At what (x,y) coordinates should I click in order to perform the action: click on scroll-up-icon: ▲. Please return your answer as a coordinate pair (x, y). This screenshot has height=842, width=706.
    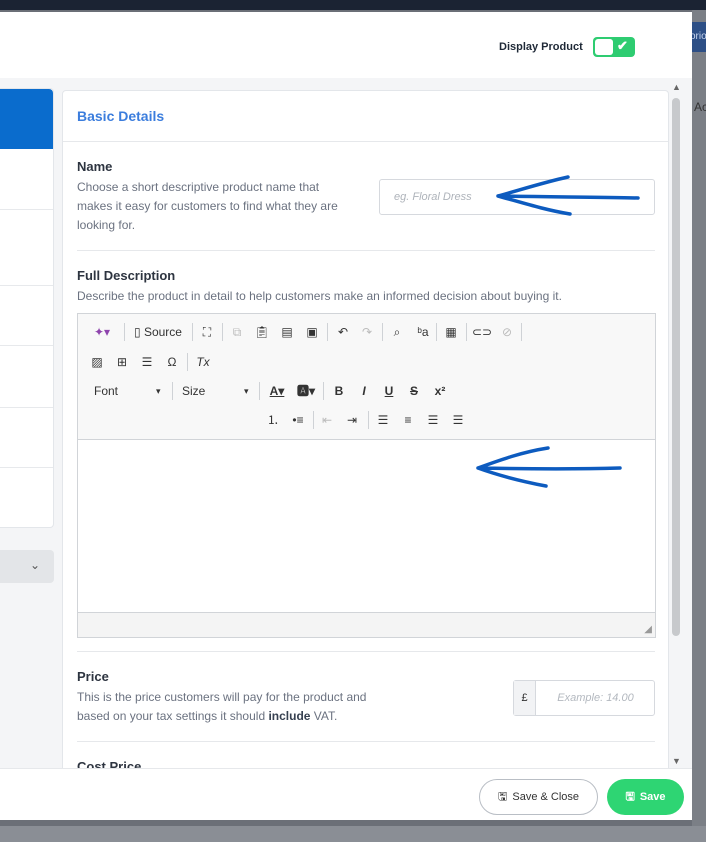
    Looking at the image, I should click on (676, 87).